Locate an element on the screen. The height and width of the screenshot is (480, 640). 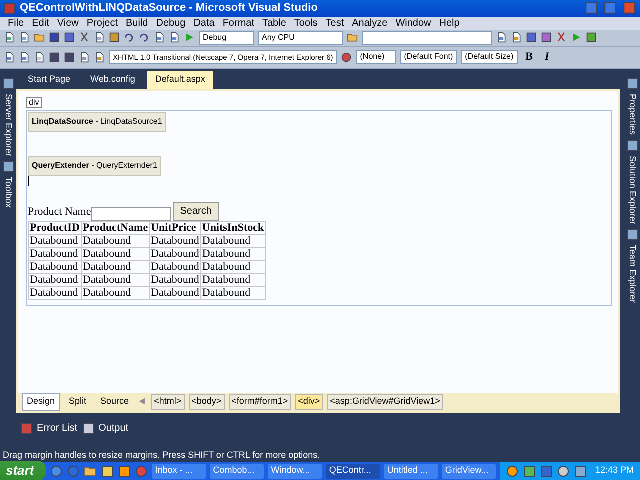
menu-item: Format is located at coordinates (238, 23).